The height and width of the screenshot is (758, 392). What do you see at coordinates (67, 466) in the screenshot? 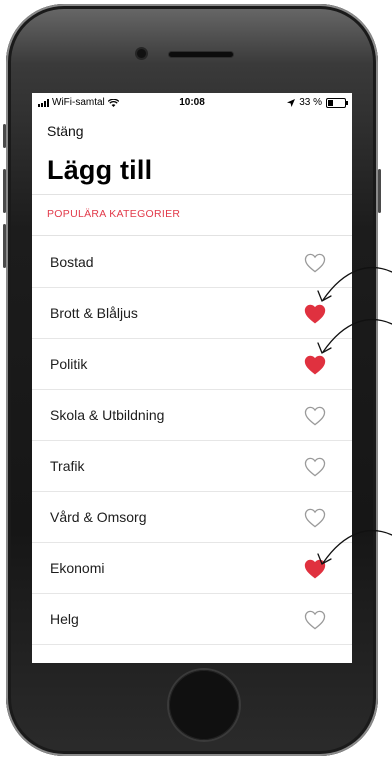
I see `category-label: Trafik` at bounding box center [67, 466].